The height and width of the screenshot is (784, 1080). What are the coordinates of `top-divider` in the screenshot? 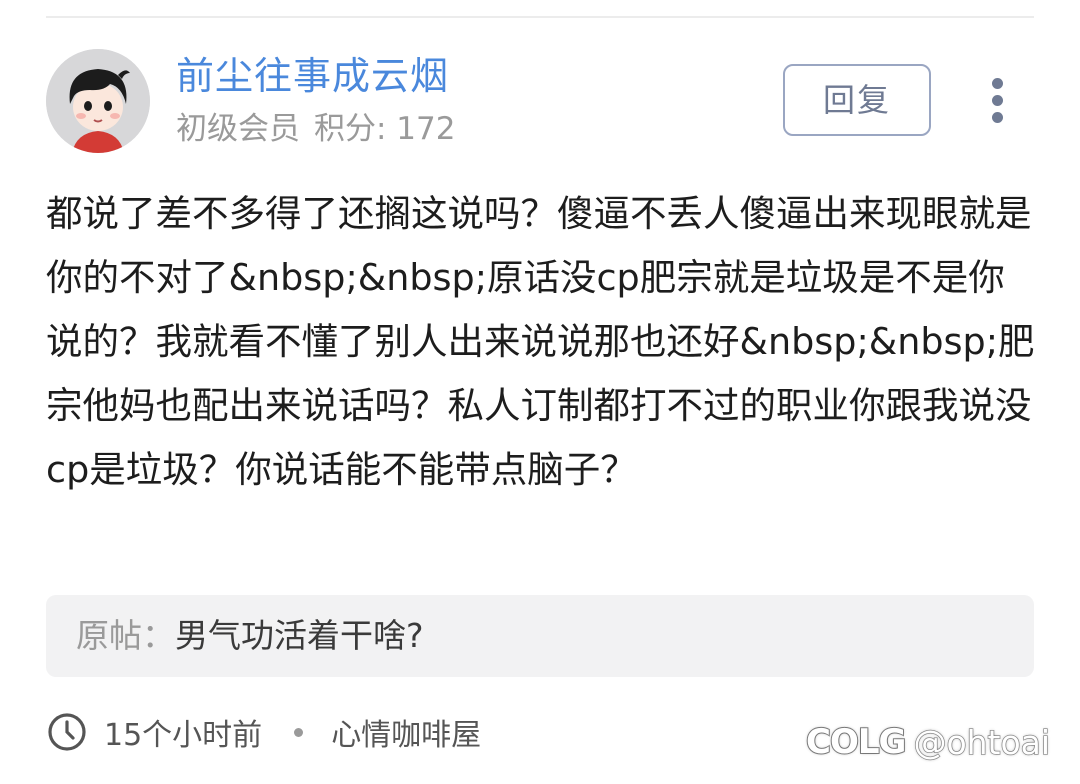 It's located at (540, 17).